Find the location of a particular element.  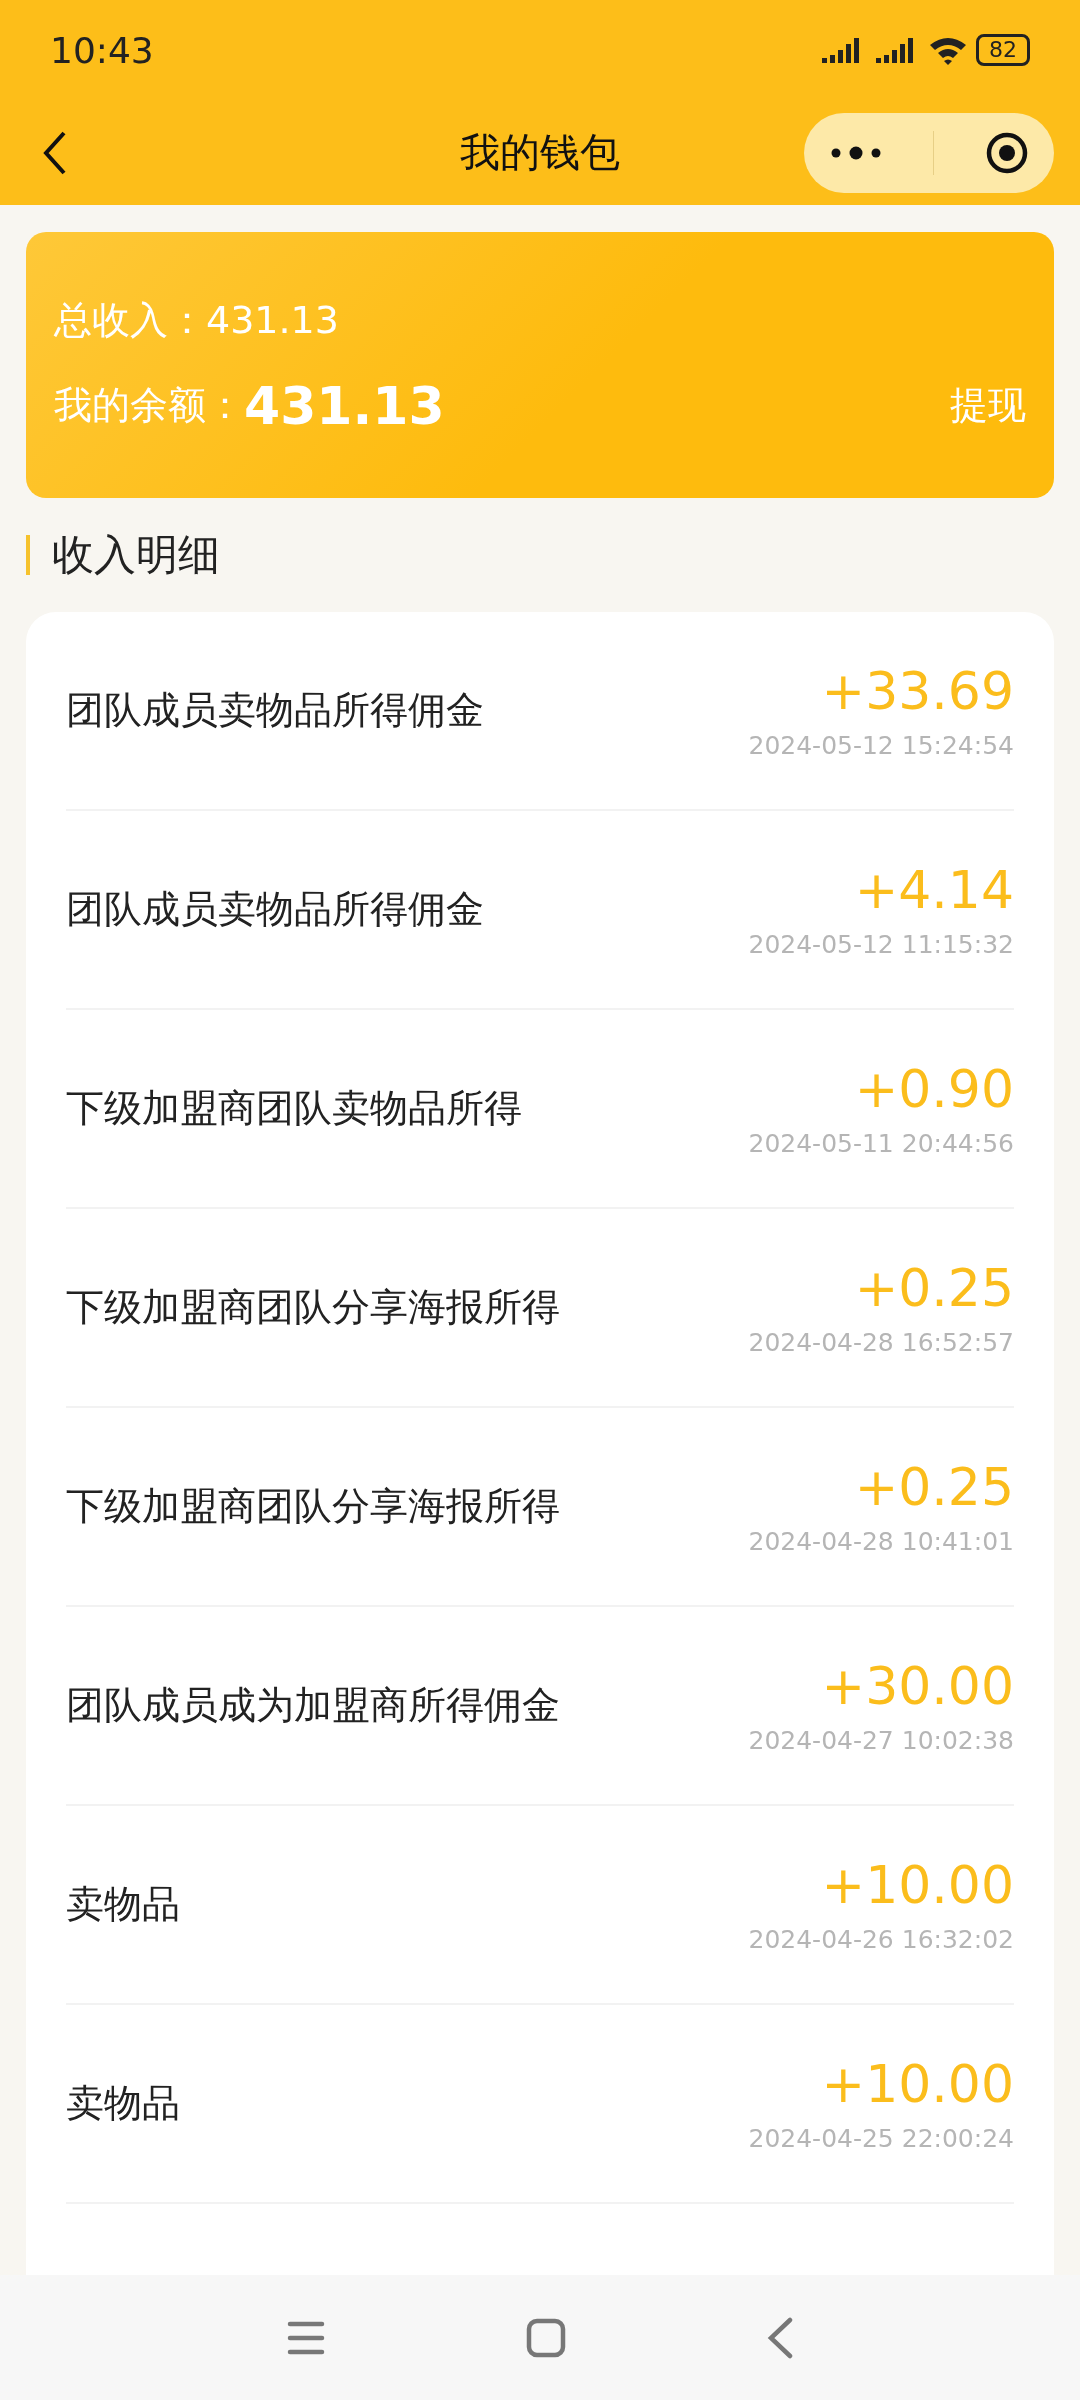

record-time: 2024-05-11 20:44:56 is located at coordinates (881, 1143).